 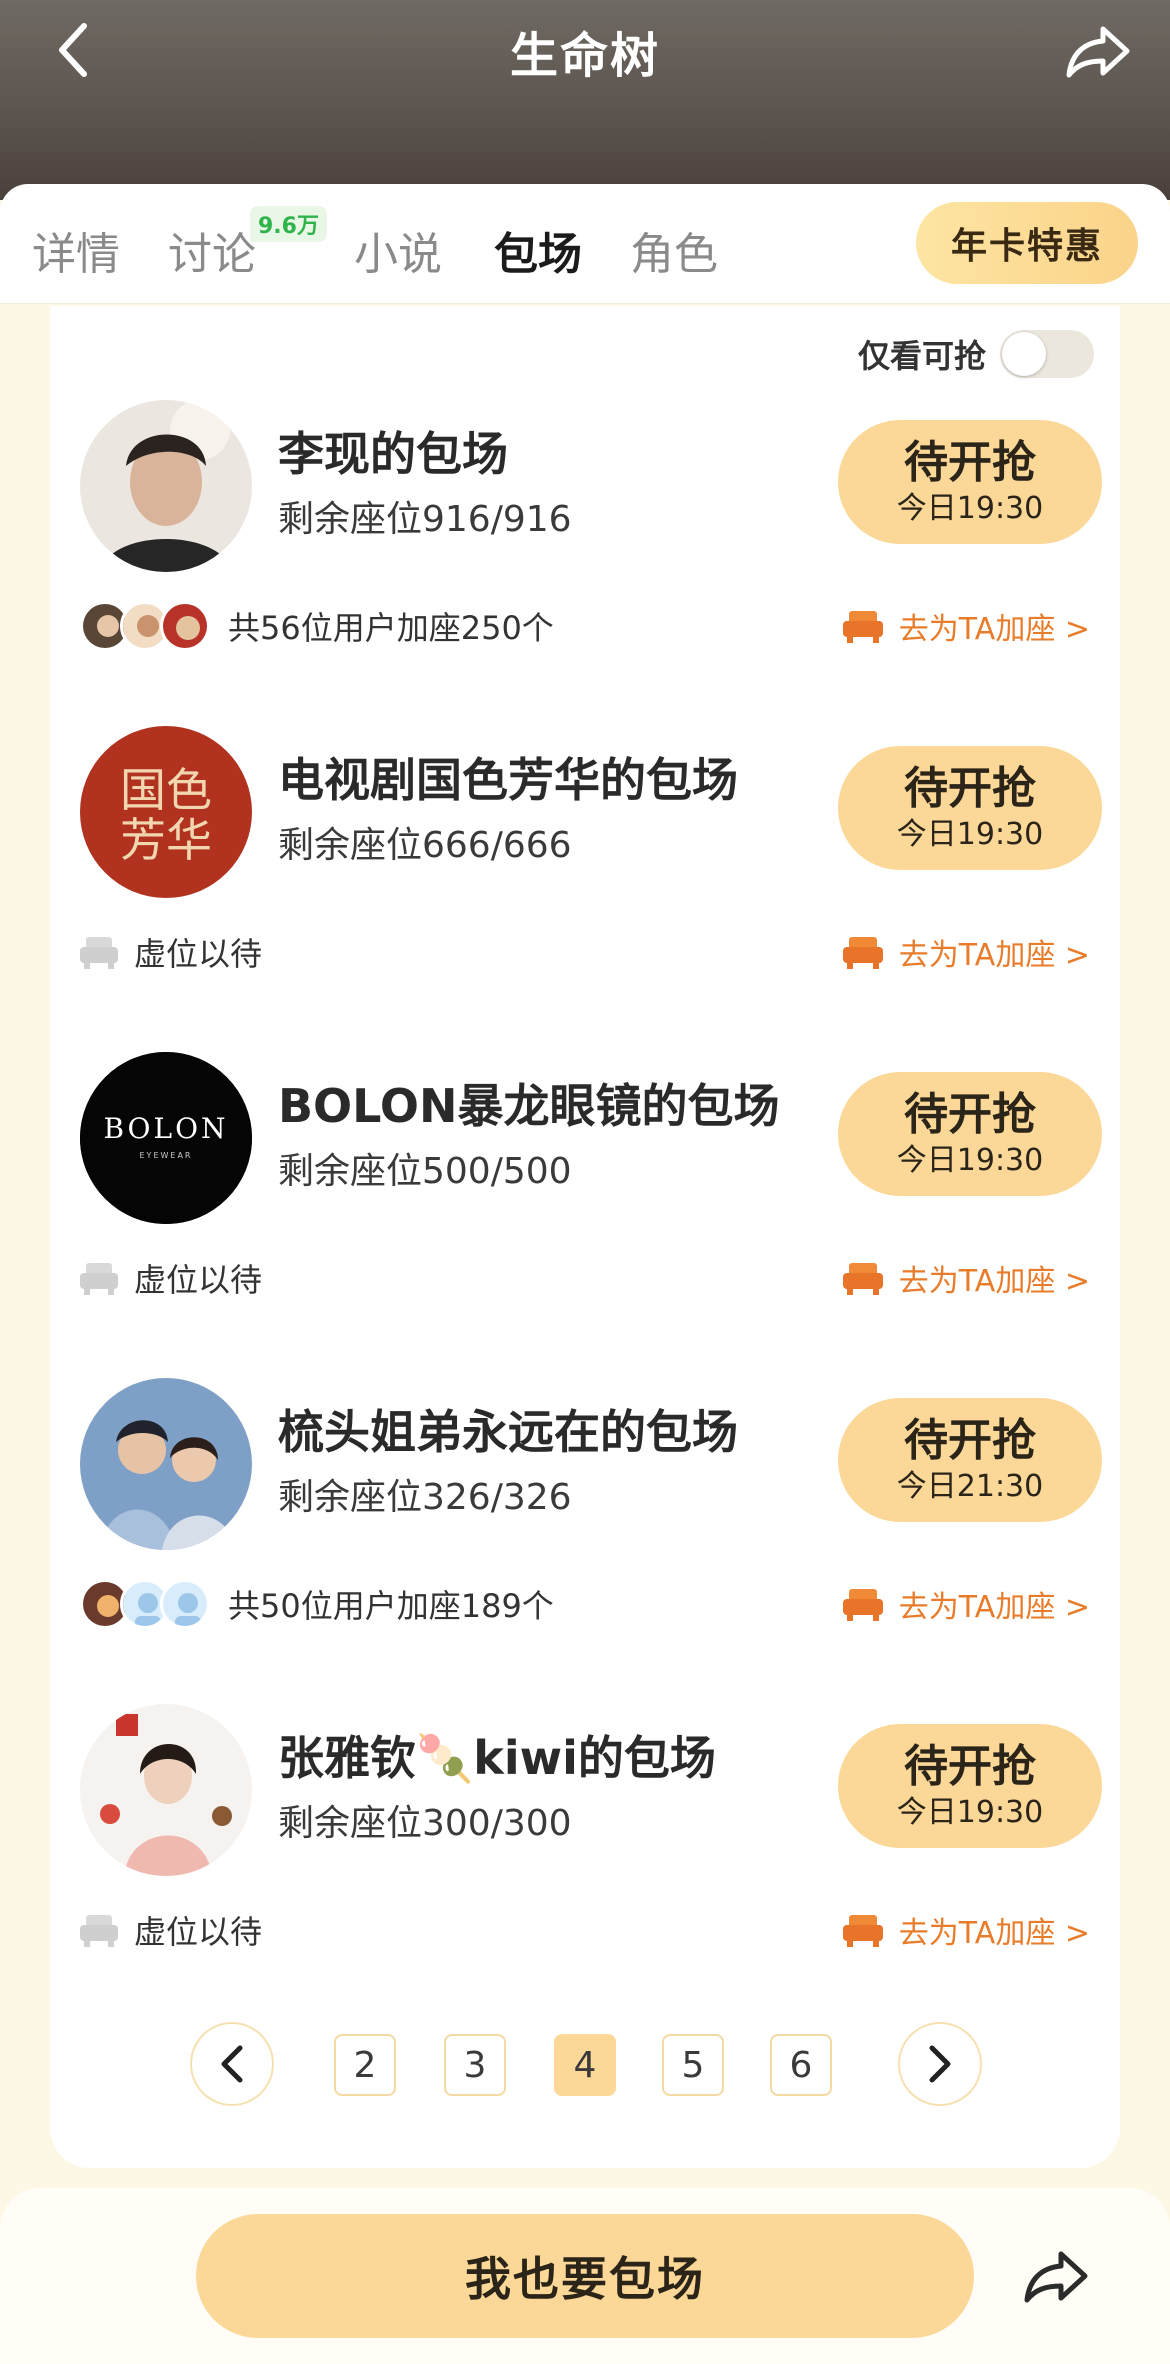 What do you see at coordinates (921, 356) in the screenshot?
I see `filter-label: 仅看可抢` at bounding box center [921, 356].